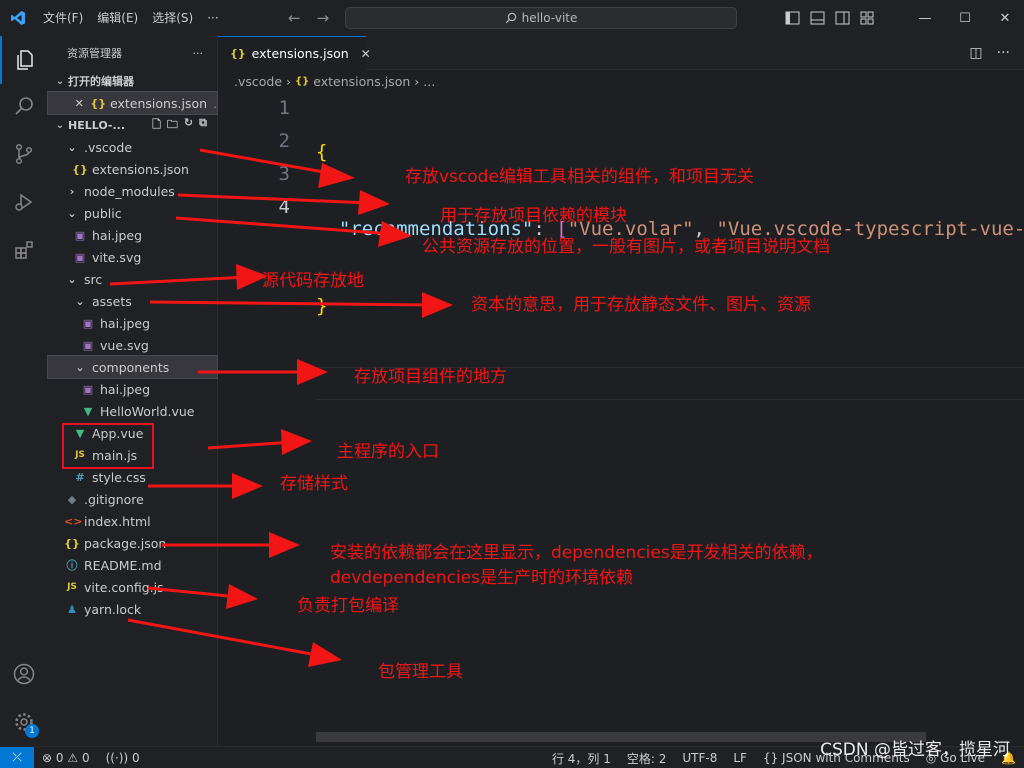 This screenshot has height=768, width=1024. What do you see at coordinates (641, 305) in the screenshot?
I see `annotation-assets: 资本的意思，用于存放静态文件、图片、资源` at bounding box center [641, 305].